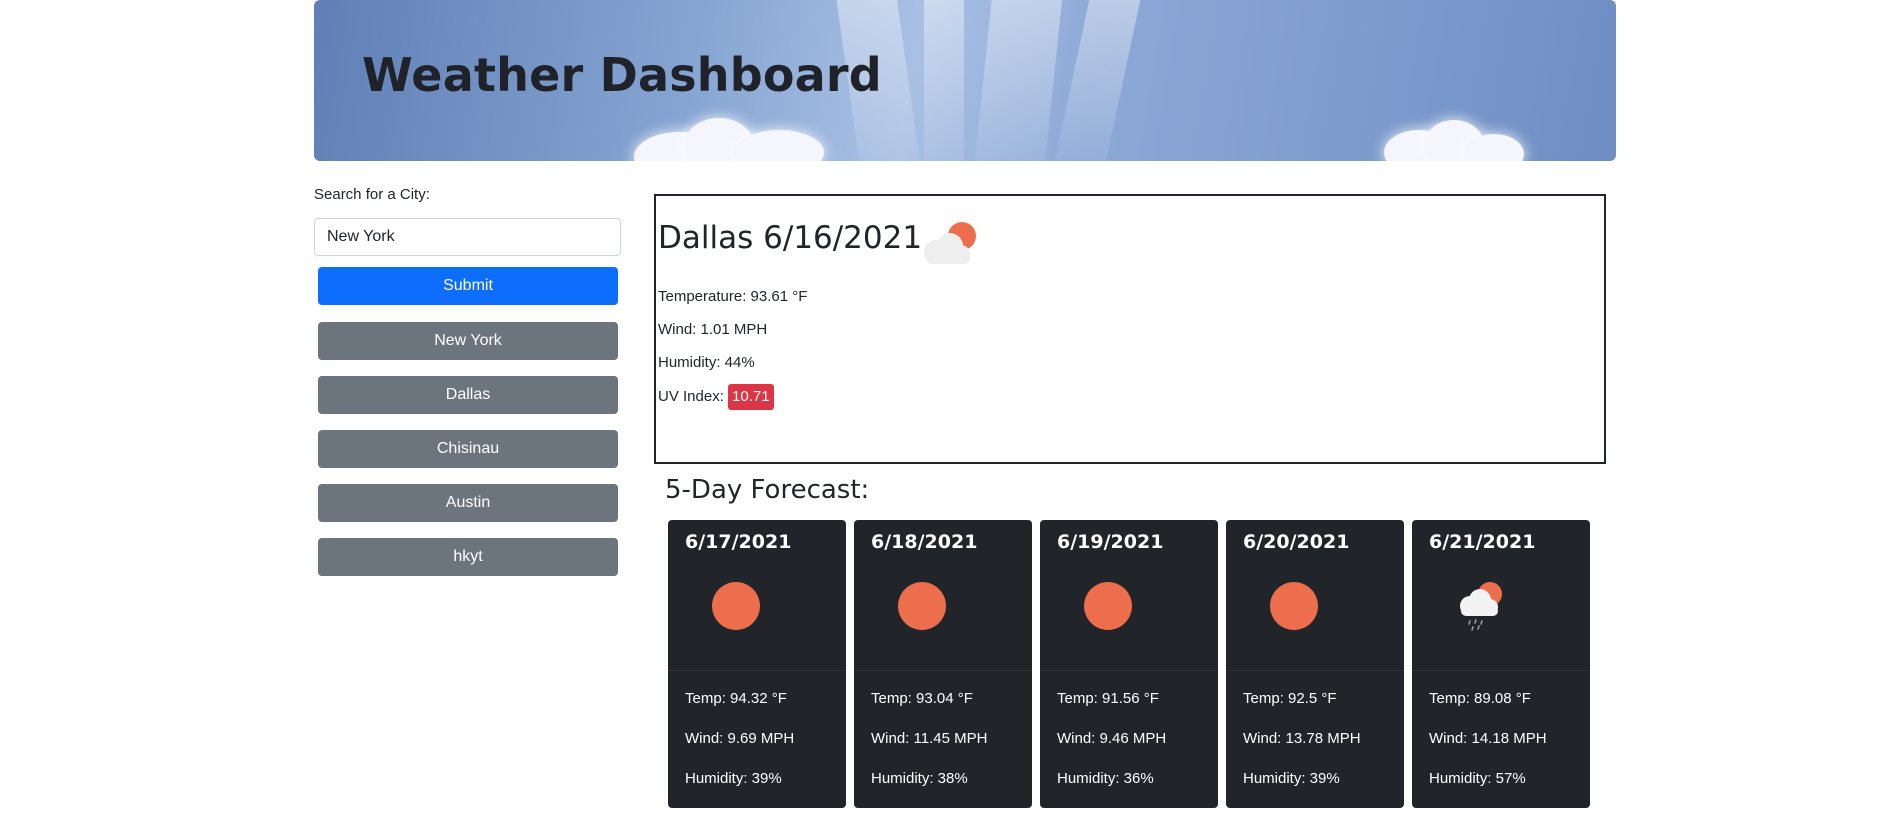  What do you see at coordinates (468, 395) in the screenshot?
I see `history-button-dallas: Dallas` at bounding box center [468, 395].